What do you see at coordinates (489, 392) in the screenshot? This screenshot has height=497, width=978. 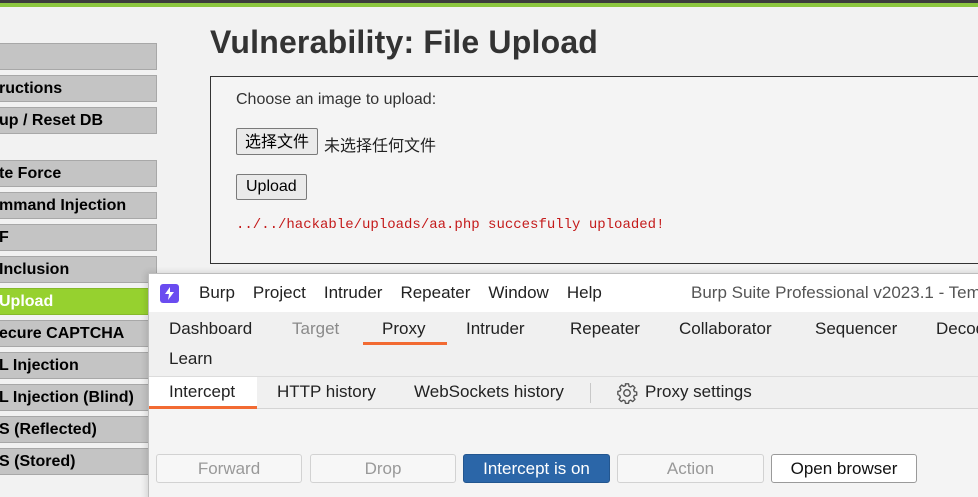 I see `subtab-websockets-history: WebSockets history` at bounding box center [489, 392].